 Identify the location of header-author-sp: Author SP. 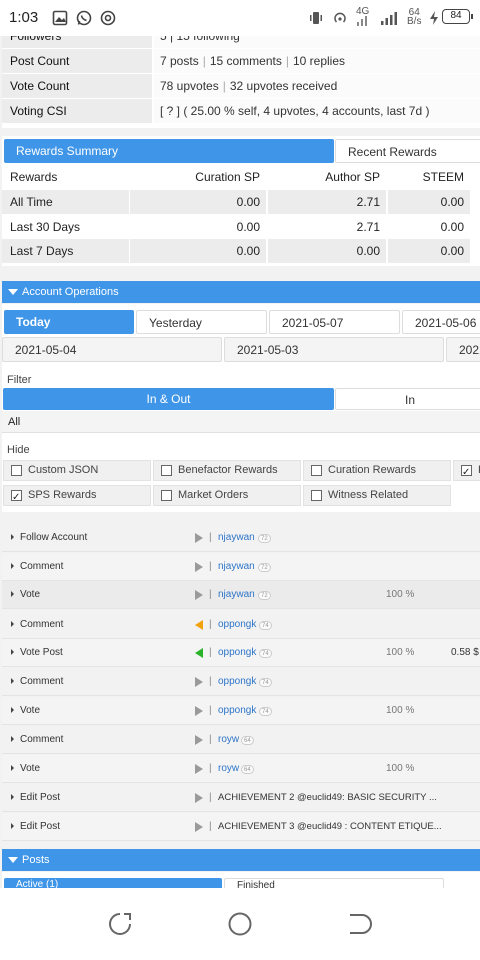
(352, 177).